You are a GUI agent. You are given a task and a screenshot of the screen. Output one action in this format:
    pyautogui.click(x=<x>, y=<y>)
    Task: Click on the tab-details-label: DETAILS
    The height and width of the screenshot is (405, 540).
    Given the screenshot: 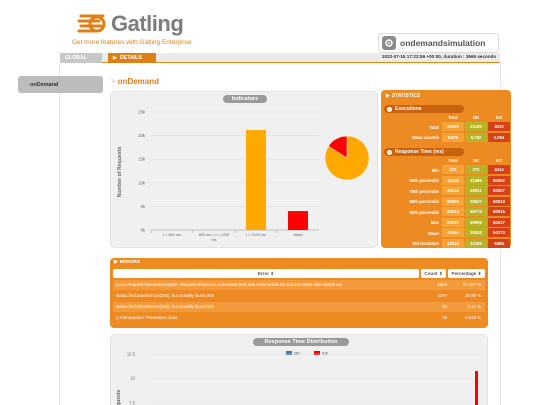 What is the action you would take?
    pyautogui.click(x=131, y=58)
    